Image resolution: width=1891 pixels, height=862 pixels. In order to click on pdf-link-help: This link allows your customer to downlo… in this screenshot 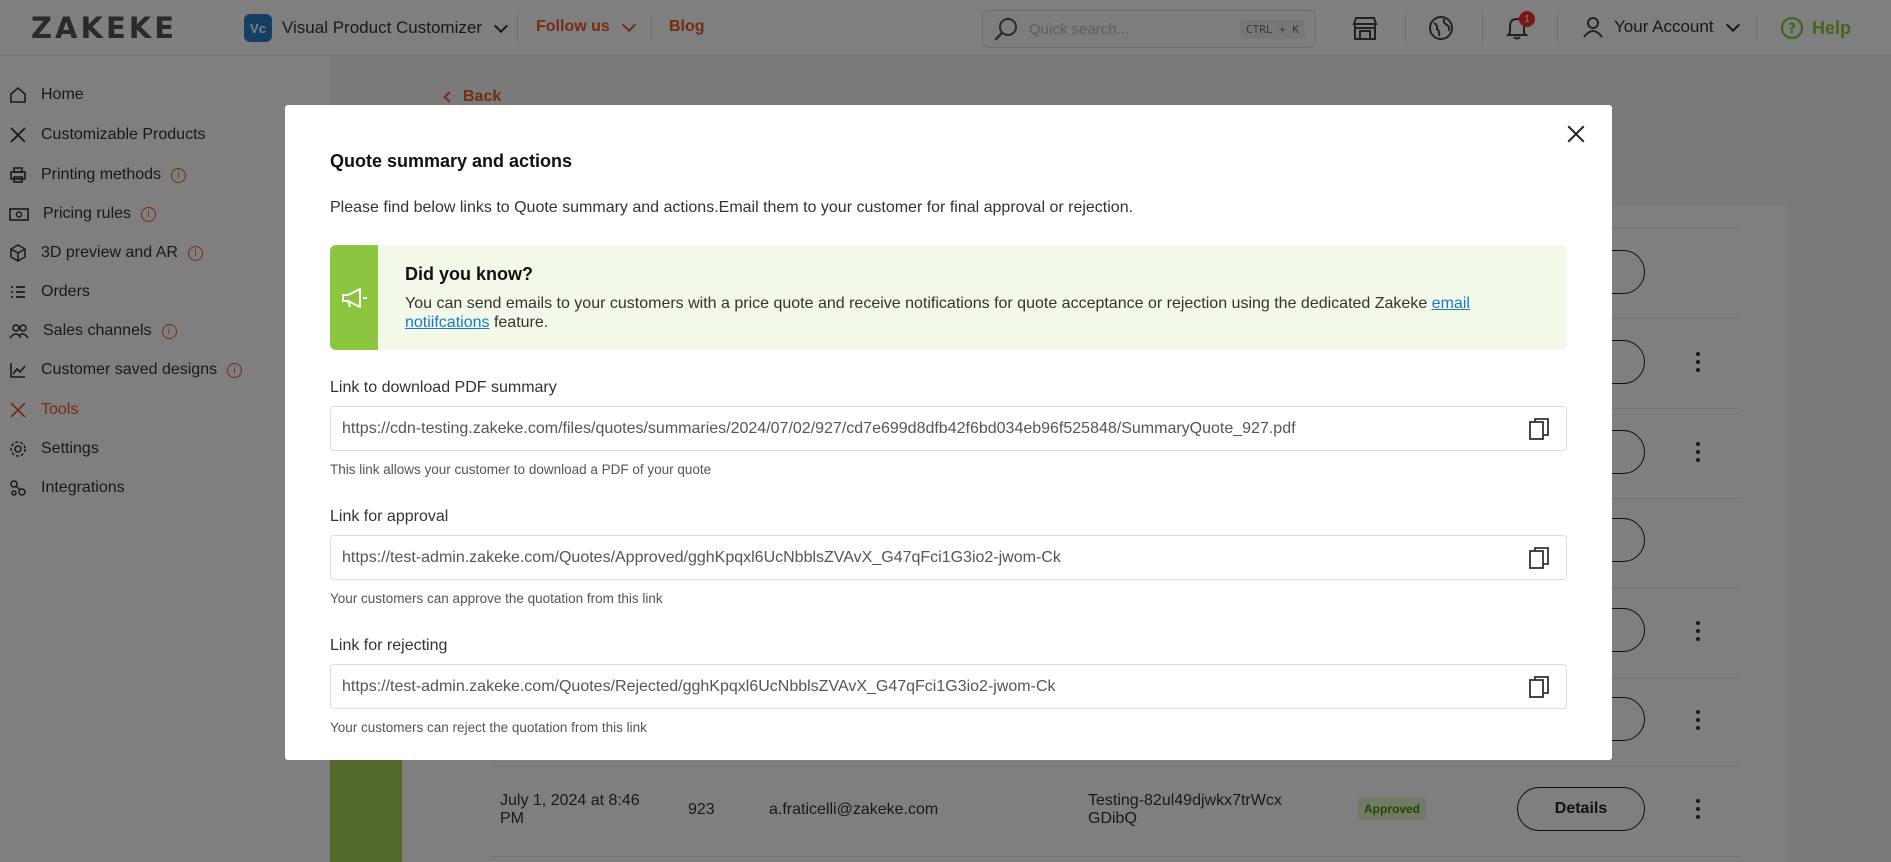, I will do `click(521, 469)`.